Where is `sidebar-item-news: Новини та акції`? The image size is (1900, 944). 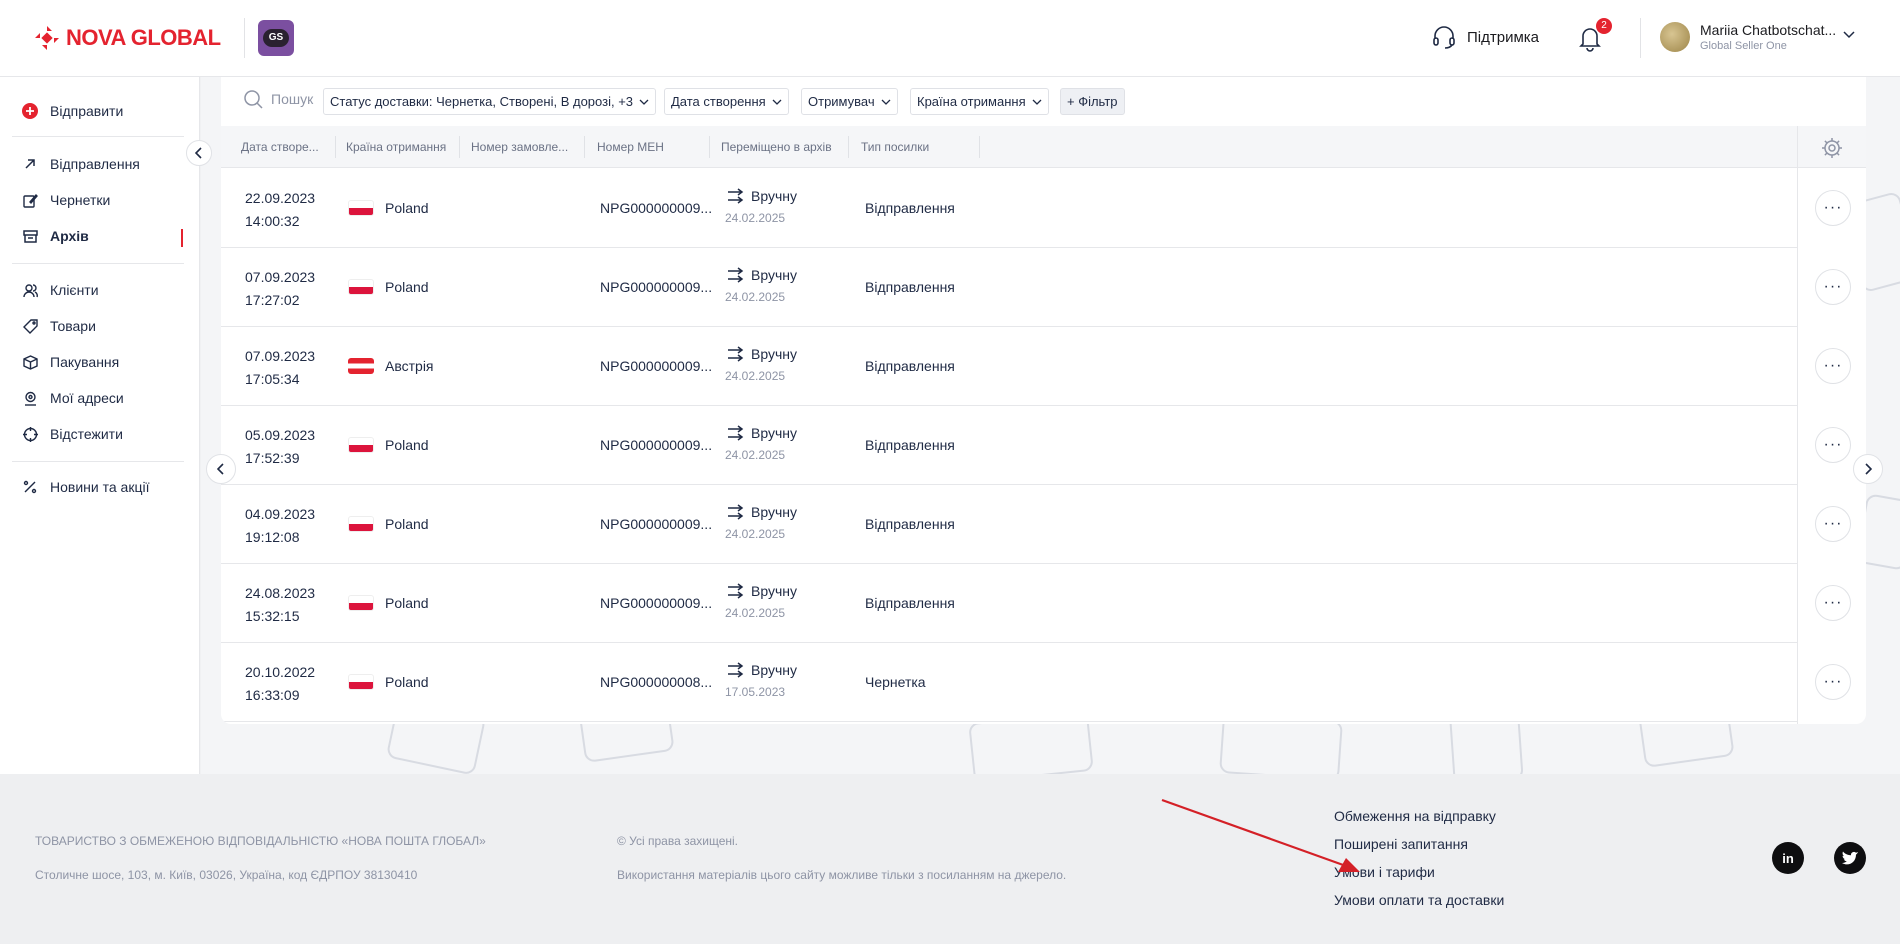
sidebar-item-news: Новини та акції is located at coordinates (85, 487).